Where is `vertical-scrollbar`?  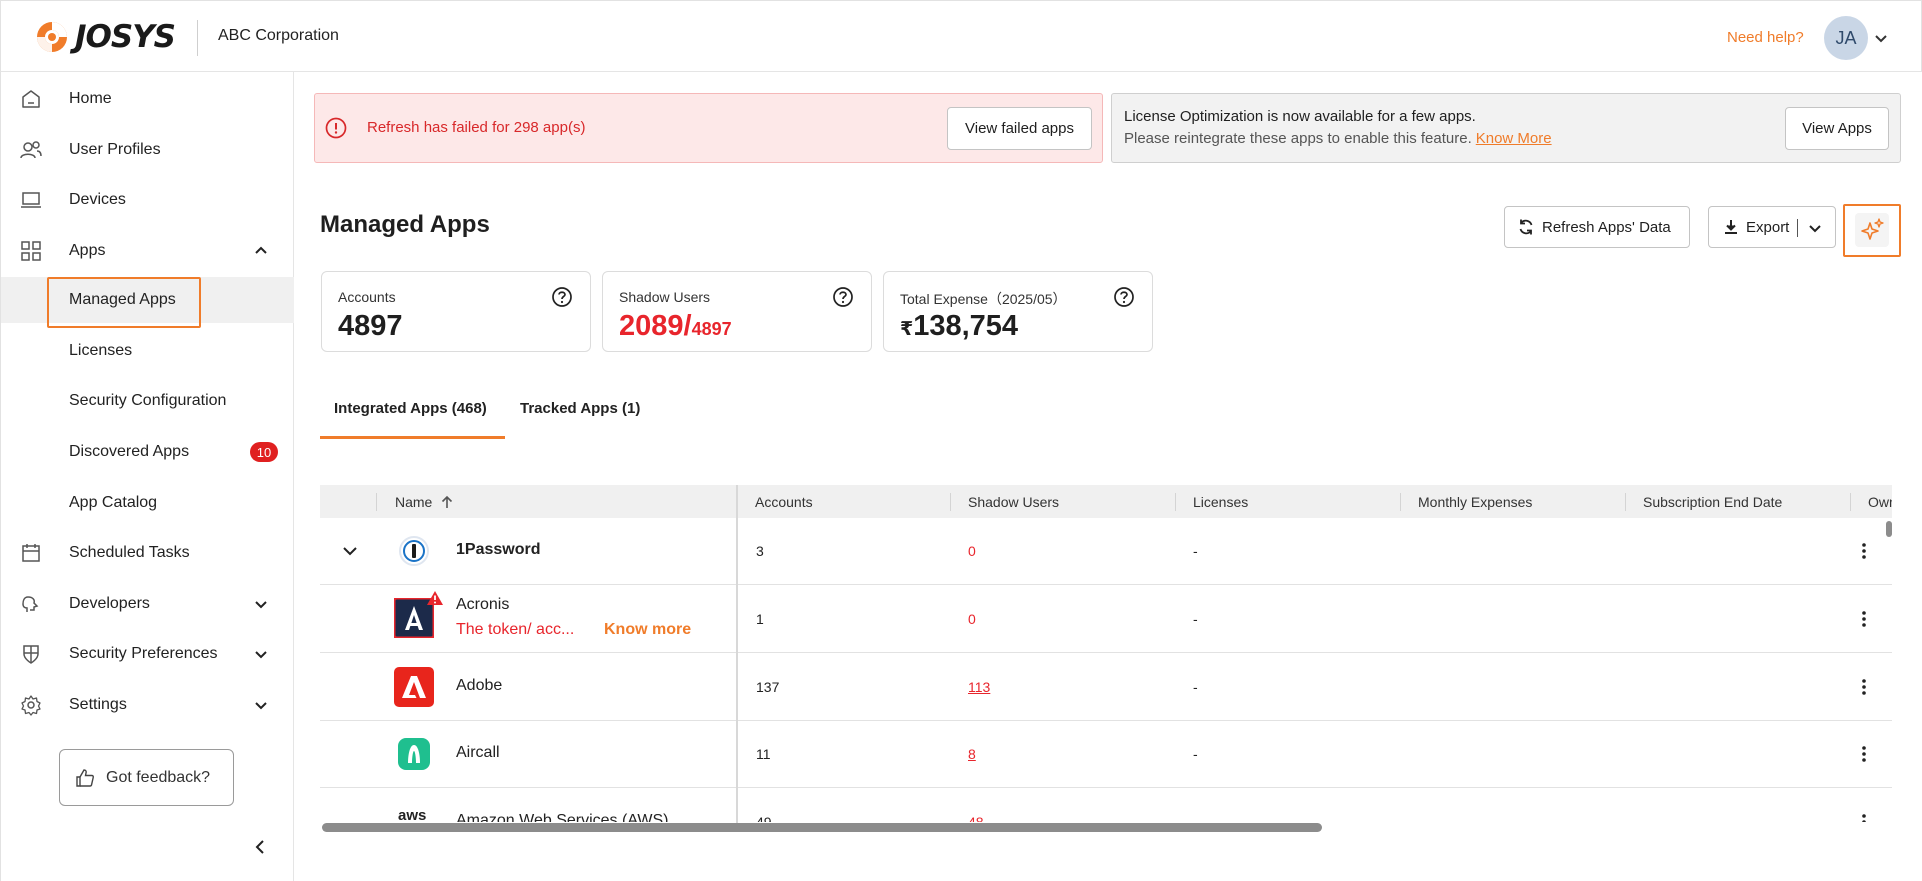
vertical-scrollbar is located at coordinates (1889, 529).